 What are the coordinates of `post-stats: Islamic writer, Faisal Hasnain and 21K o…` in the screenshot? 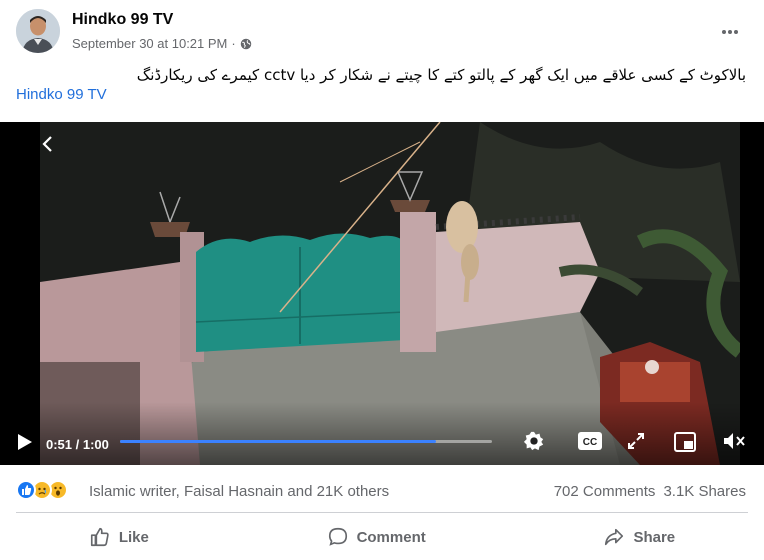 It's located at (382, 490).